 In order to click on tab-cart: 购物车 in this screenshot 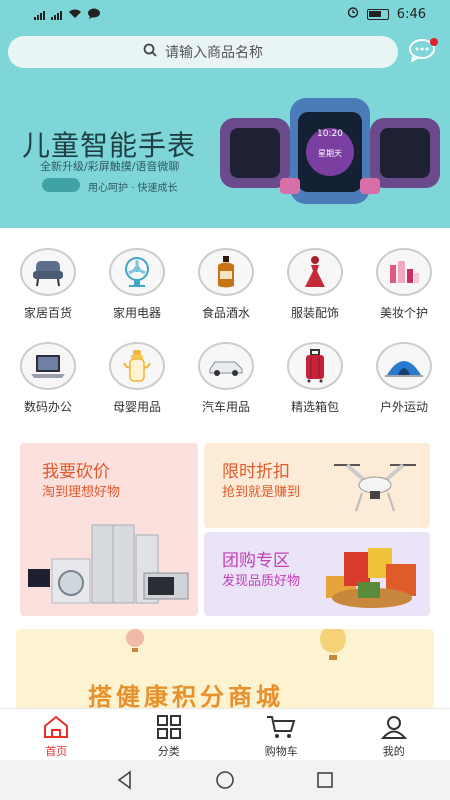, I will do `click(281, 734)`.